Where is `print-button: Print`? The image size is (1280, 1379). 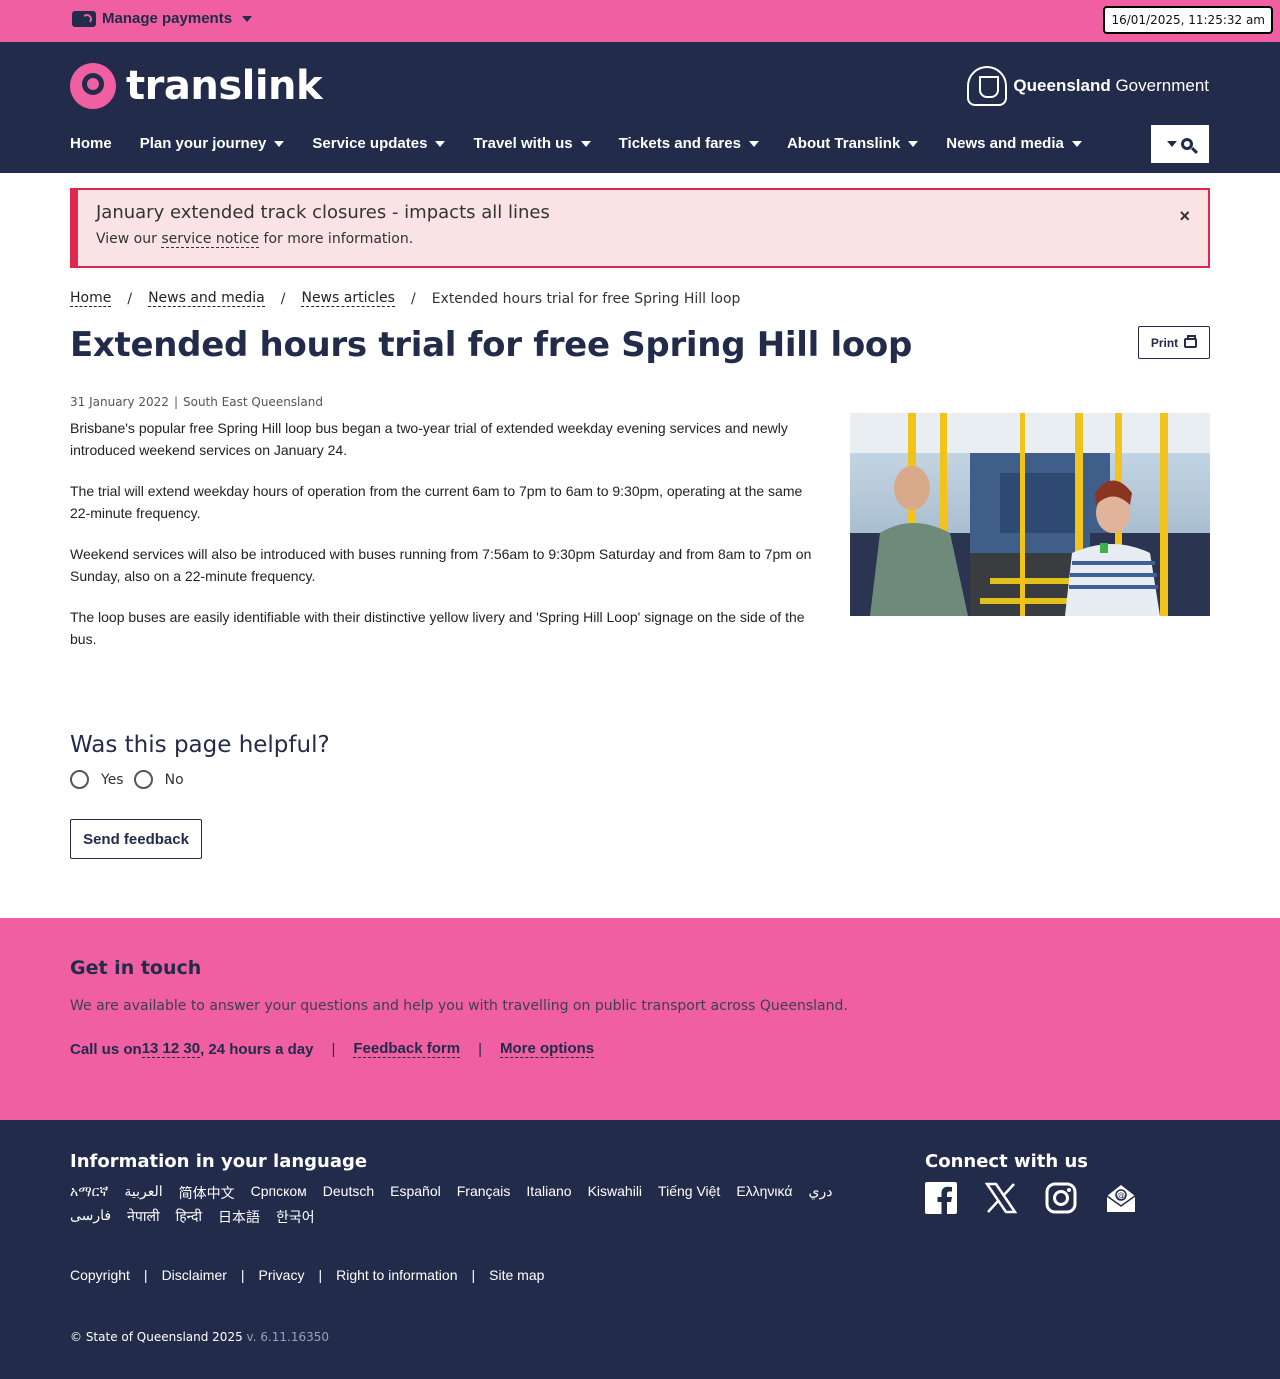 print-button: Print is located at coordinates (1174, 342).